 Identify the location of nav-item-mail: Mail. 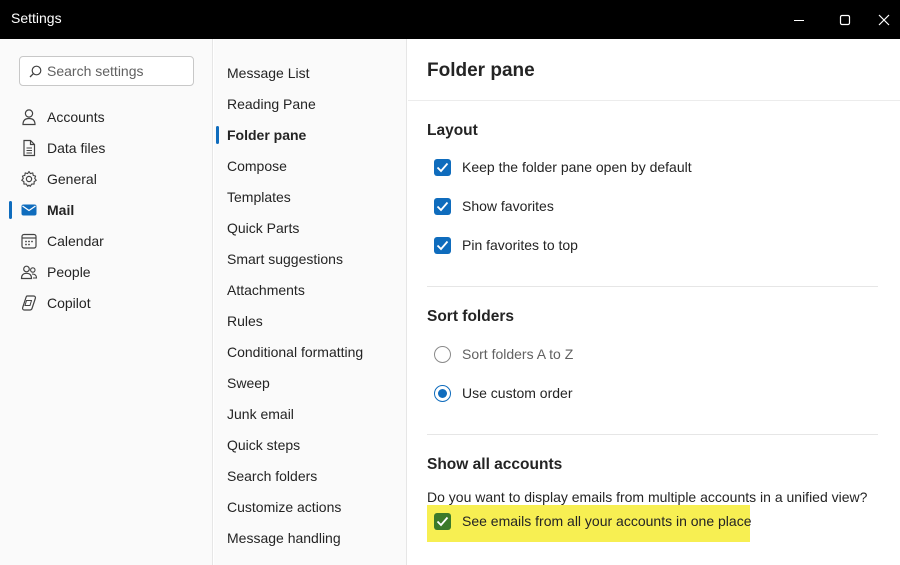
(106, 210).